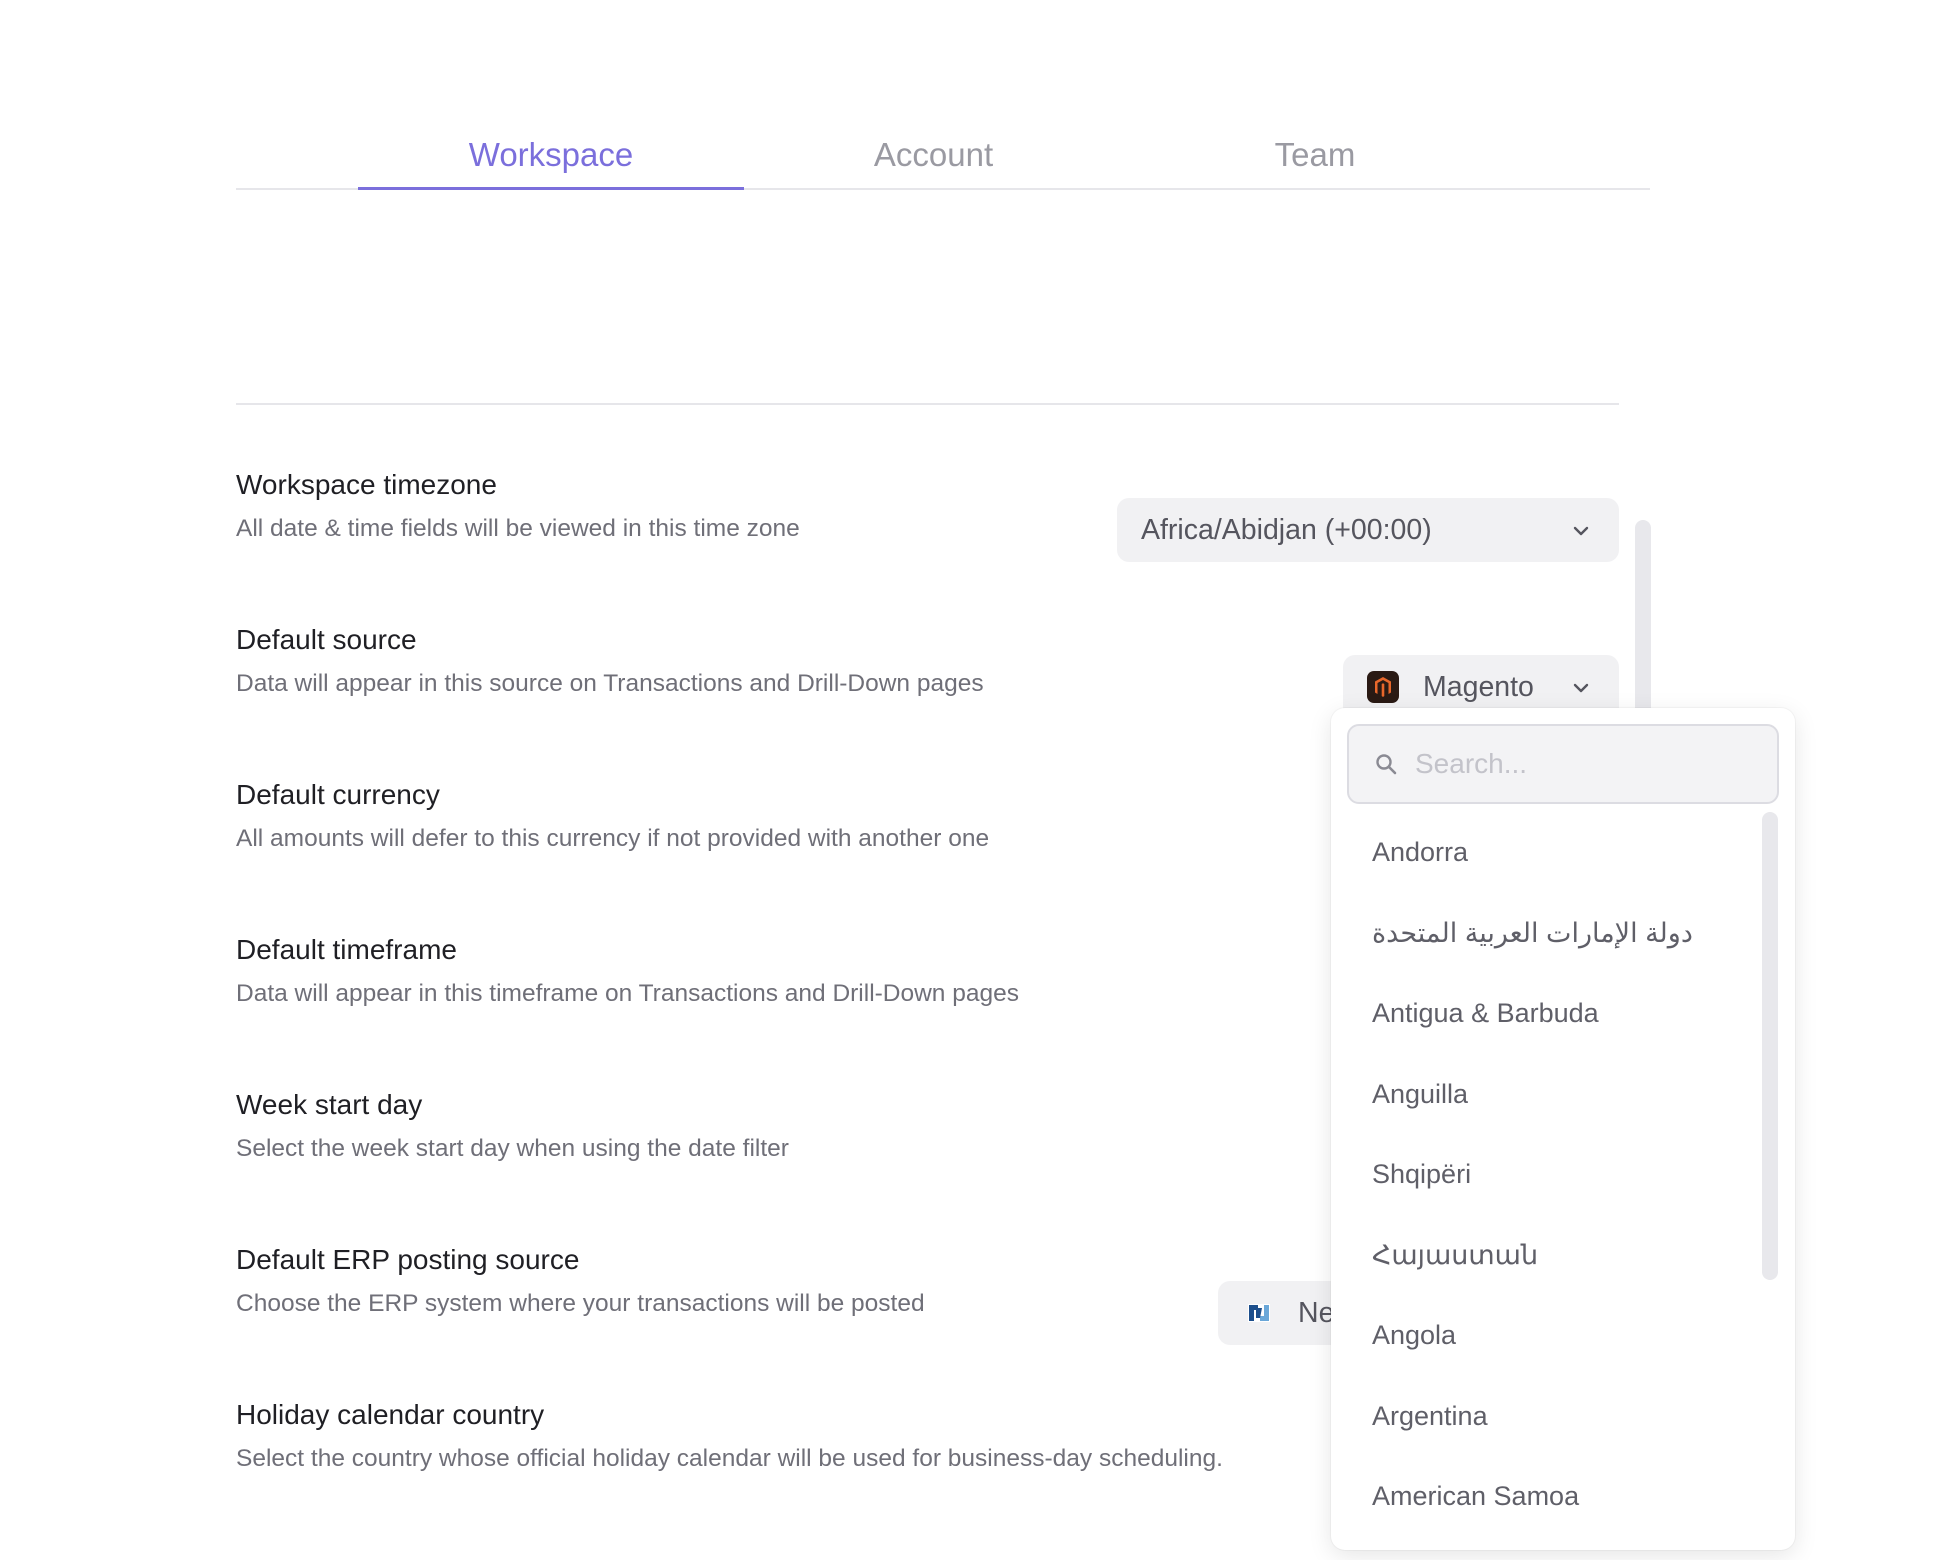  Describe the element at coordinates (1478, 686) in the screenshot. I see `source-value: Magento` at that location.